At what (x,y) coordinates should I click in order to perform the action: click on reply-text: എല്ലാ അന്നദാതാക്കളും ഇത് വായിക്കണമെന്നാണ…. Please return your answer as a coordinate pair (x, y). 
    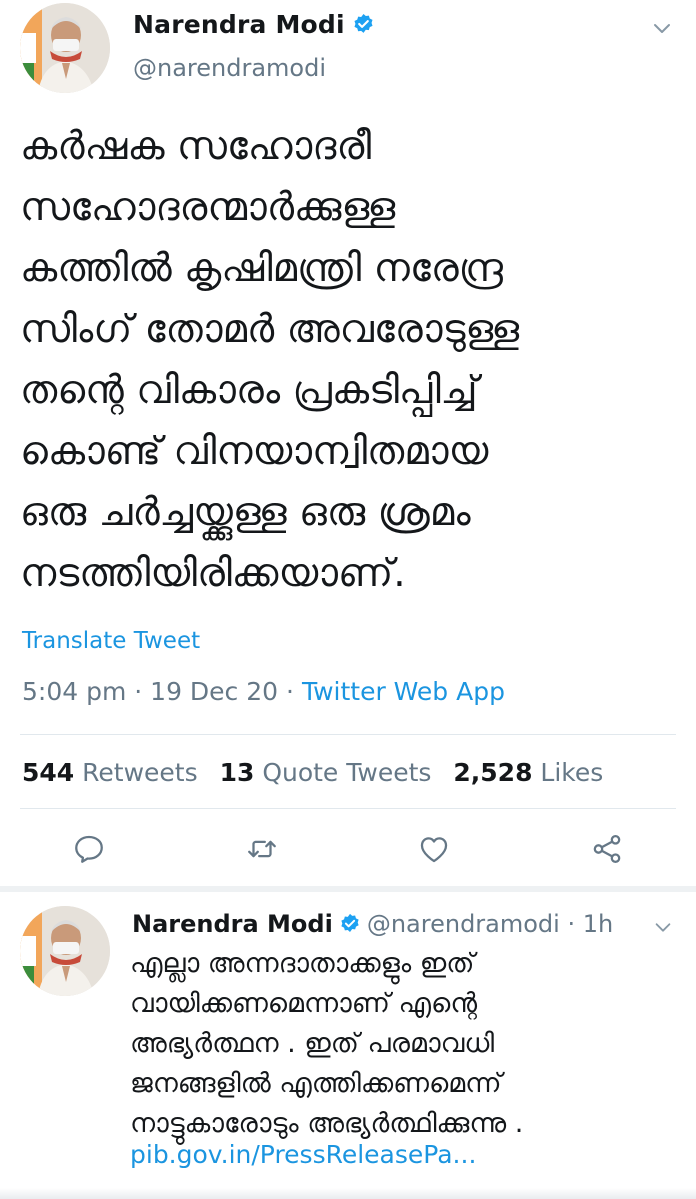
    Looking at the image, I should click on (400, 1044).